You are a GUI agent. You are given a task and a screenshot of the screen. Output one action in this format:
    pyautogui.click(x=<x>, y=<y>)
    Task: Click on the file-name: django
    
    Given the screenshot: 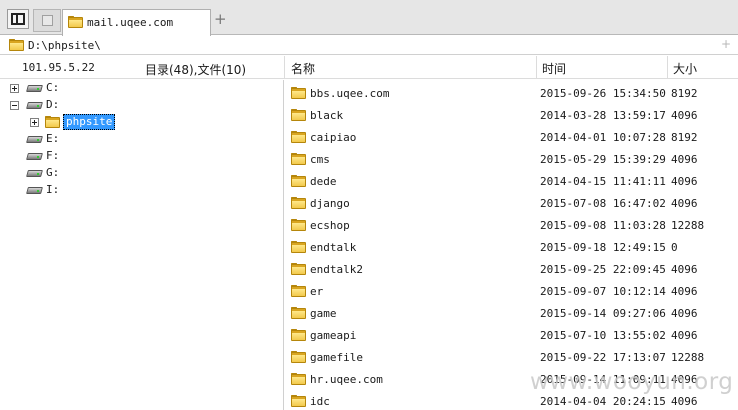 What is the action you would take?
    pyautogui.click(x=330, y=203)
    